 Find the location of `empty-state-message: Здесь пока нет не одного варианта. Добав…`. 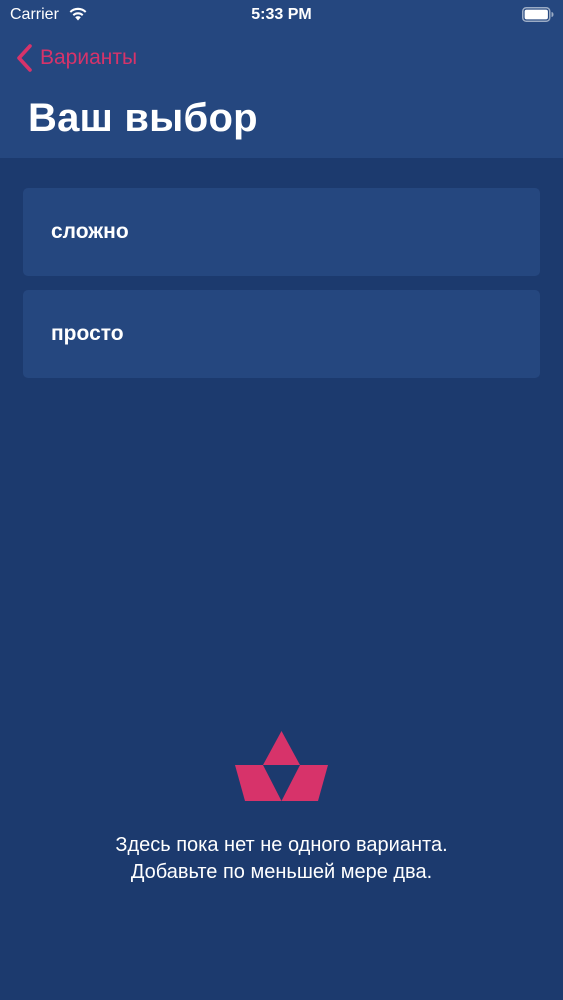

empty-state-message: Здесь пока нет не одного варианта. Добав… is located at coordinates (281, 858).